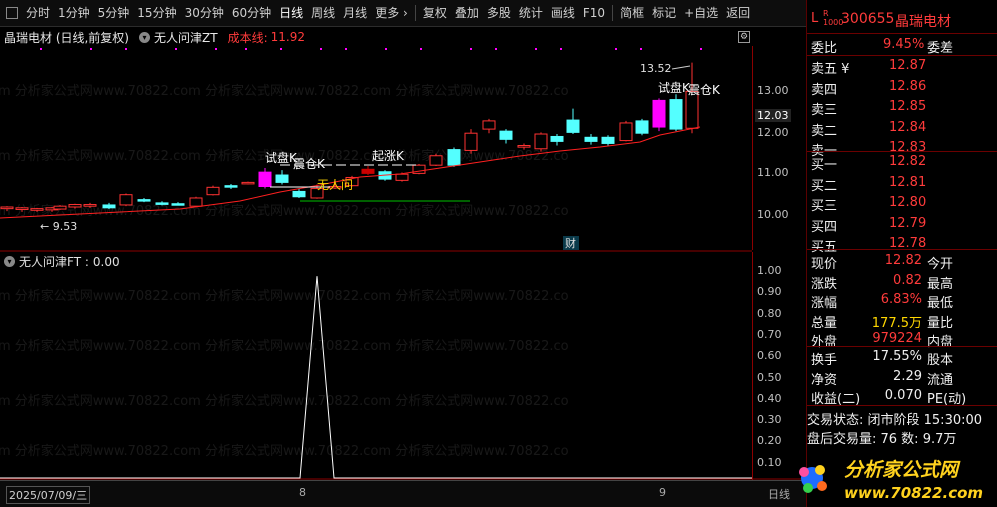 The width and height of the screenshot is (997, 507). I want to click on ask-label: 卖四, so click(824, 90).